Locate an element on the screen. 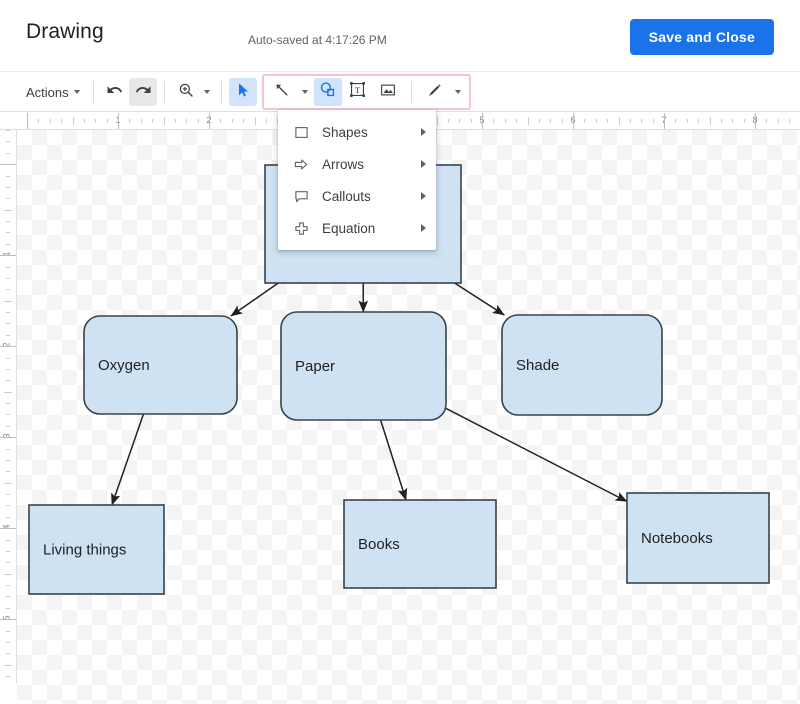 Image resolution: width=800 pixels, height=704 pixels. node-paper: Paper is located at coordinates (363, 366).